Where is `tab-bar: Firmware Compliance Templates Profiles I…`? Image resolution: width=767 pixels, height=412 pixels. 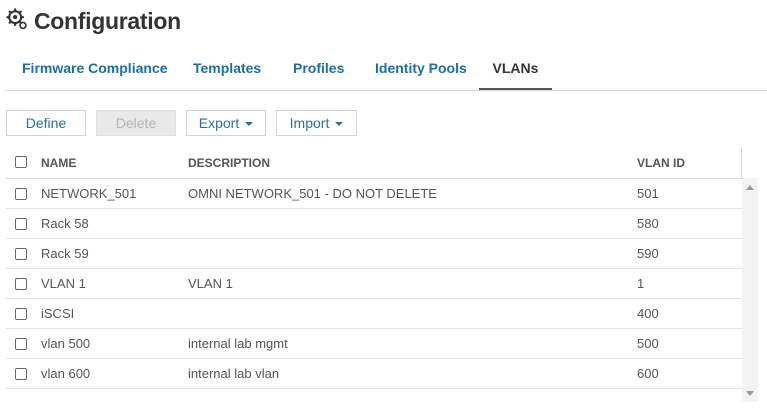
tab-bar: Firmware Compliance Templates Profiles I… is located at coordinates (386, 69).